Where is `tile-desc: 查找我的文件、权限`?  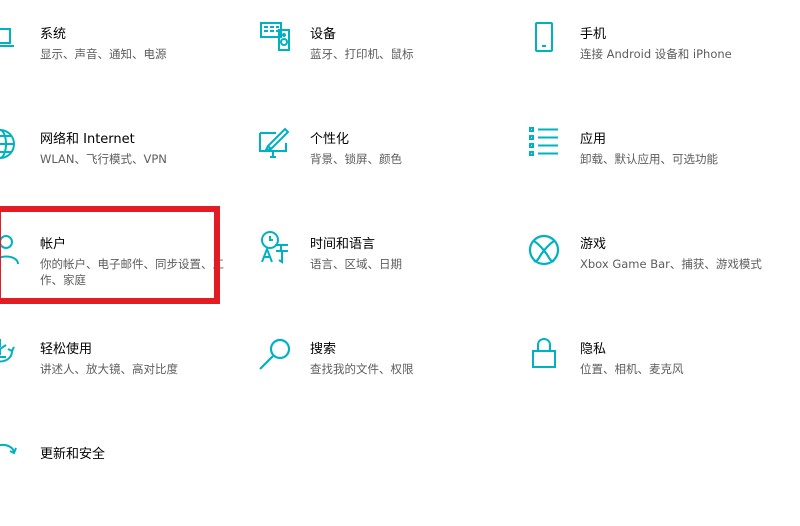 tile-desc: 查找我的文件、权限 is located at coordinates (362, 369).